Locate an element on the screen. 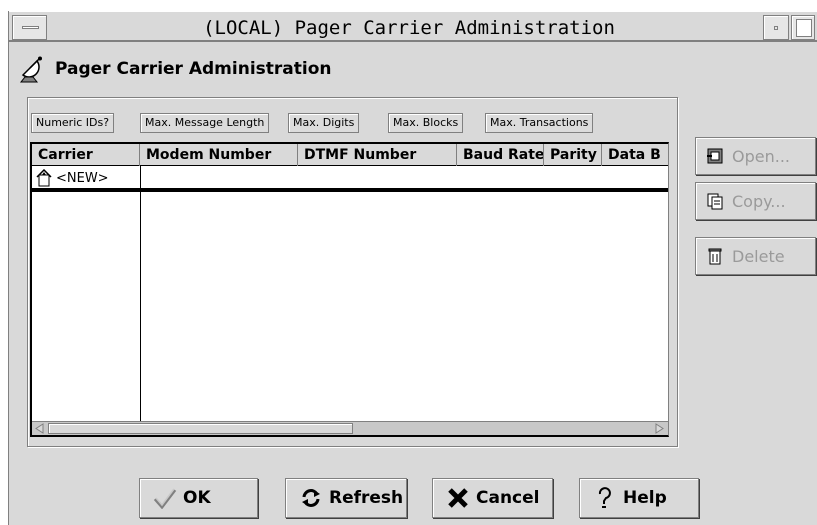 This screenshot has width=817, height=525. page-header: Pager Carrier Administration is located at coordinates (175, 69).